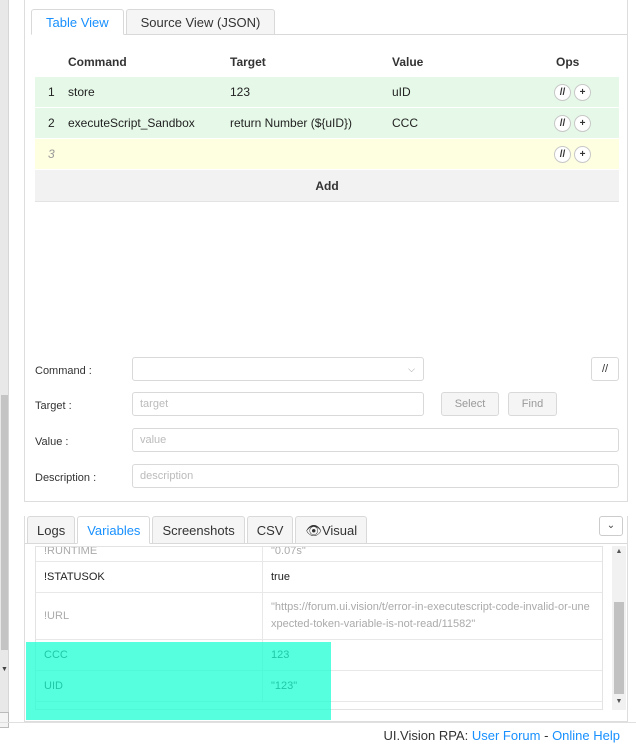 The width and height of the screenshot is (636, 750). I want to click on variable-name: !RUNTIME, so click(149, 554).